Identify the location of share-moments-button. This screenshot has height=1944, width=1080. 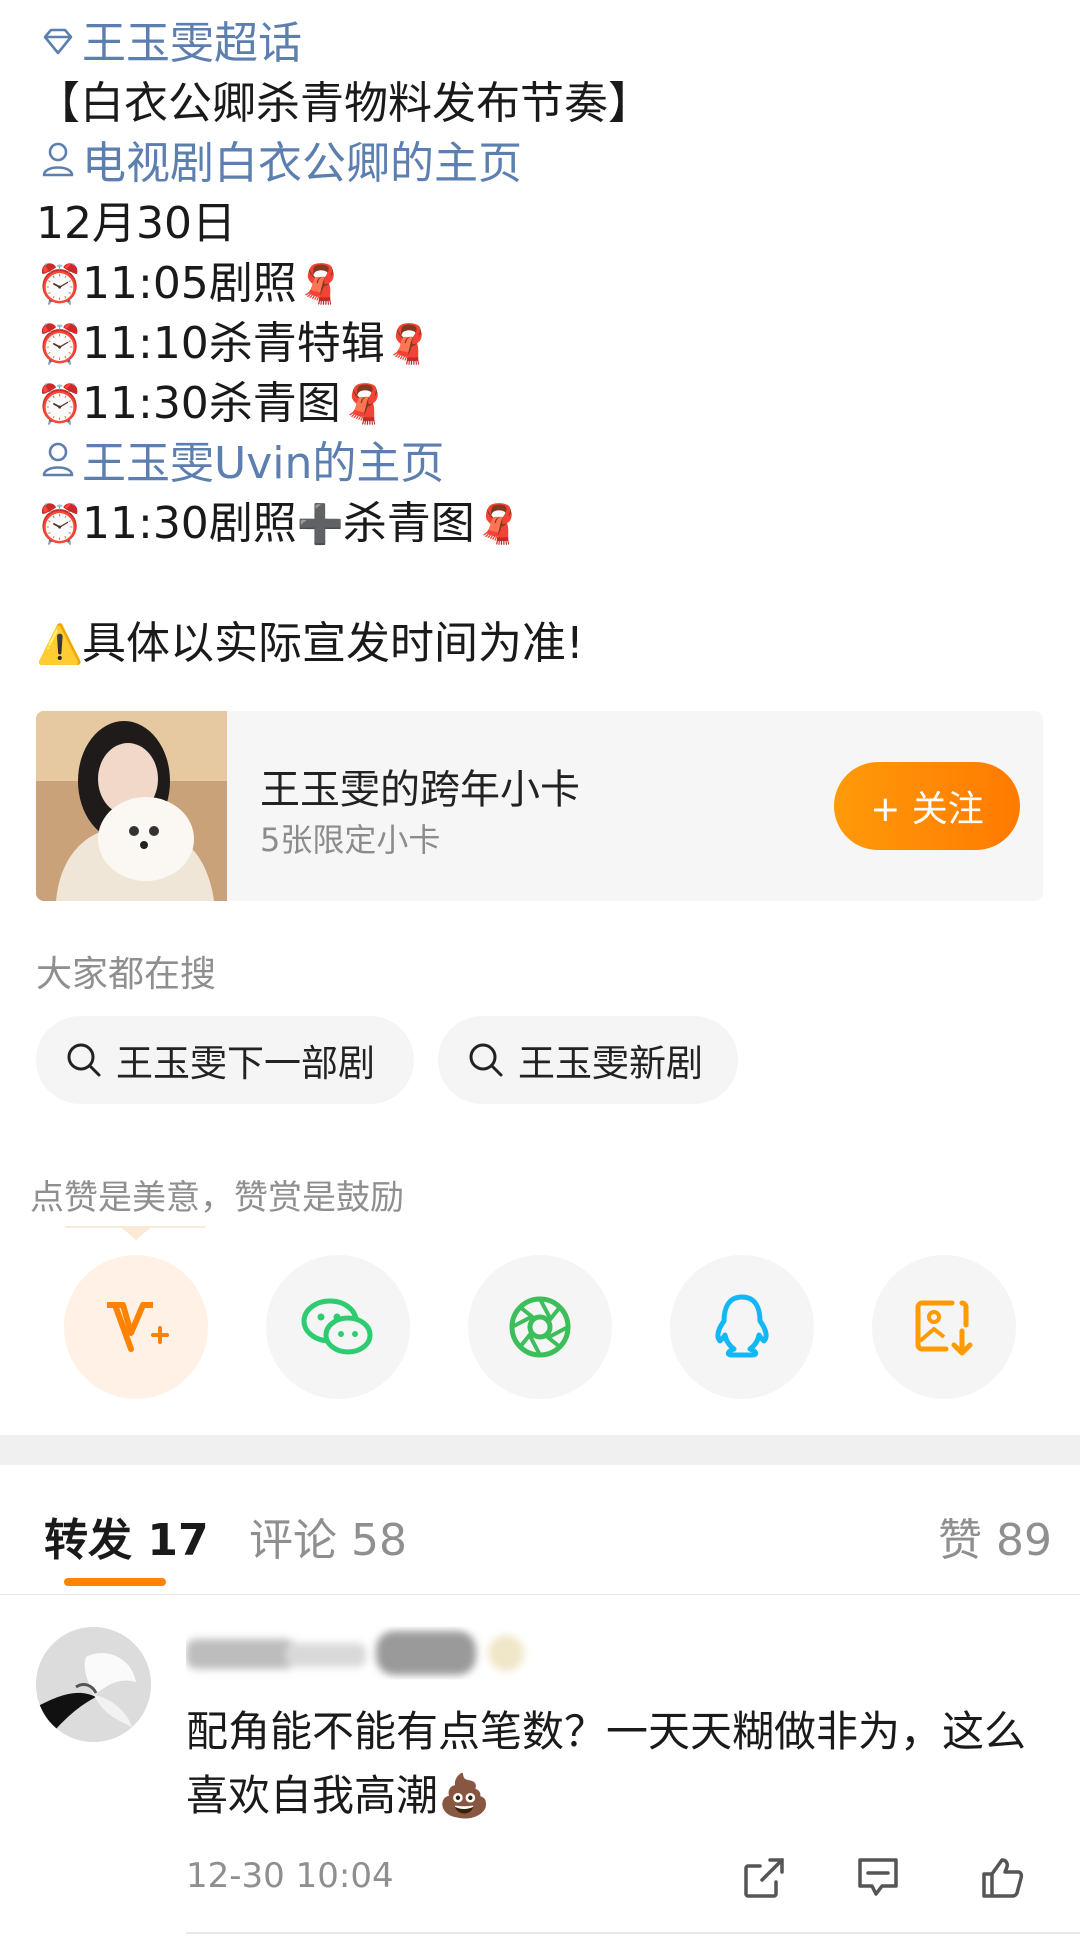
(540, 1327).